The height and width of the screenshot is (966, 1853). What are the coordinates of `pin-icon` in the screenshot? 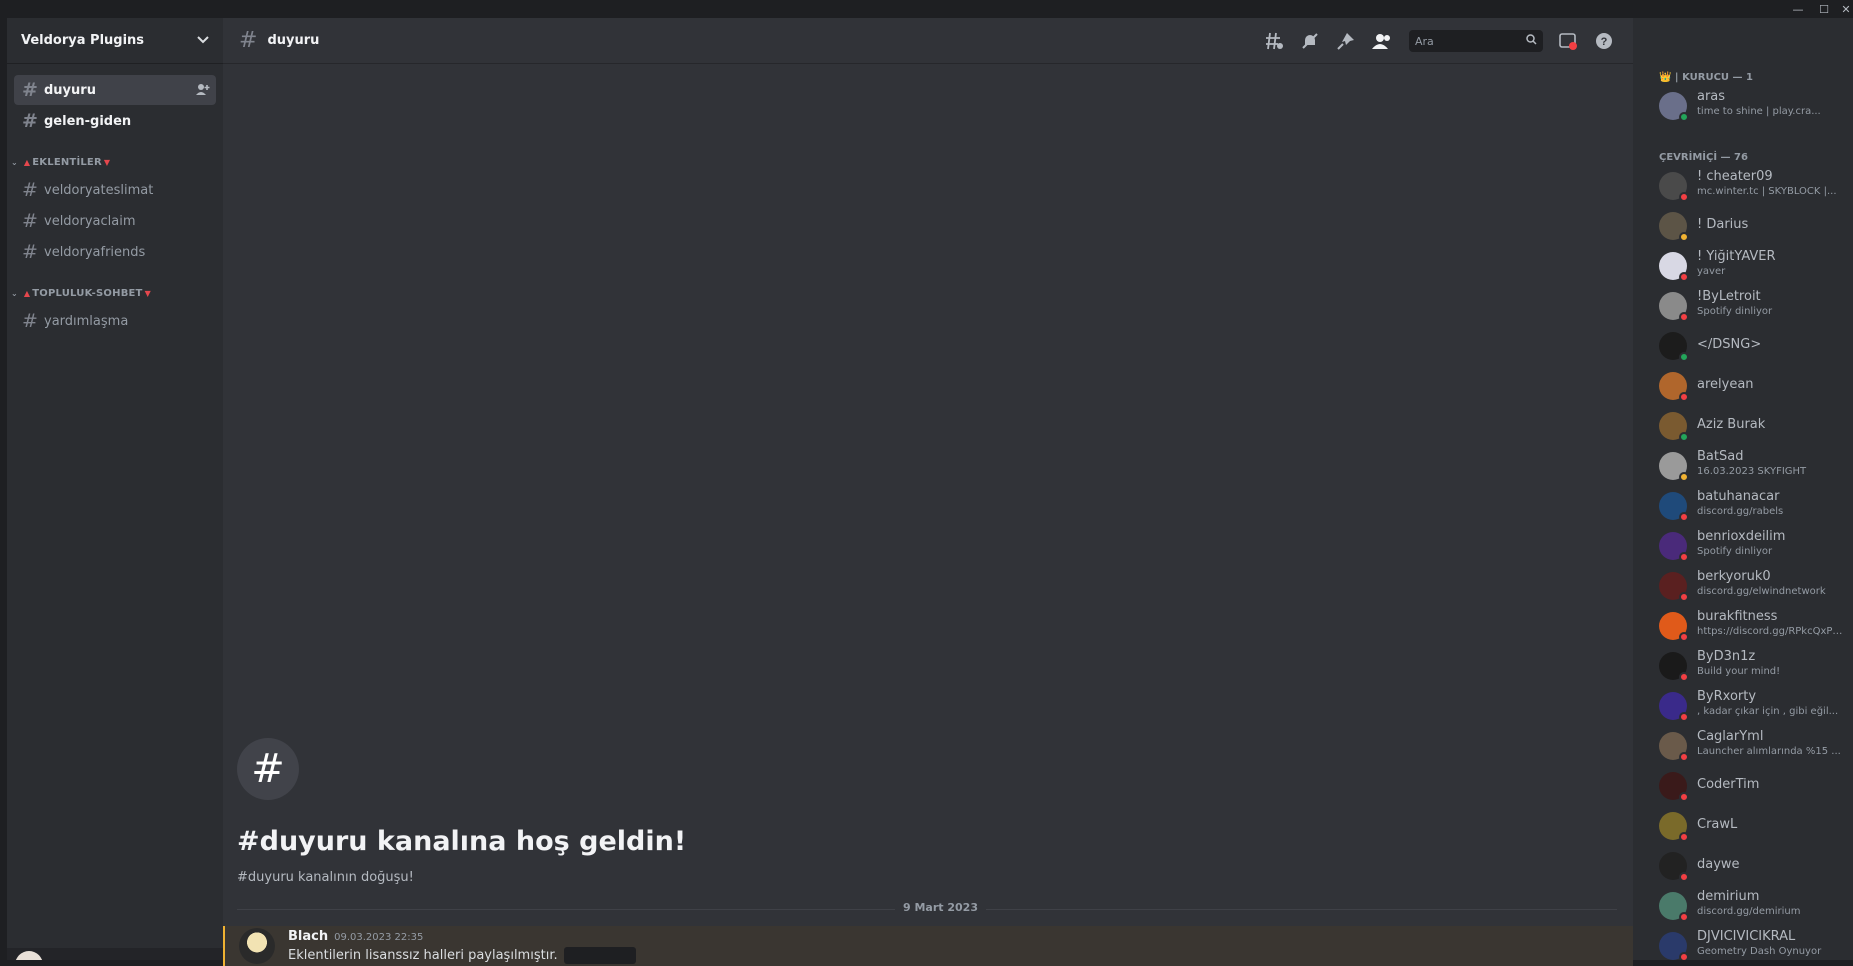 It's located at (1346, 41).